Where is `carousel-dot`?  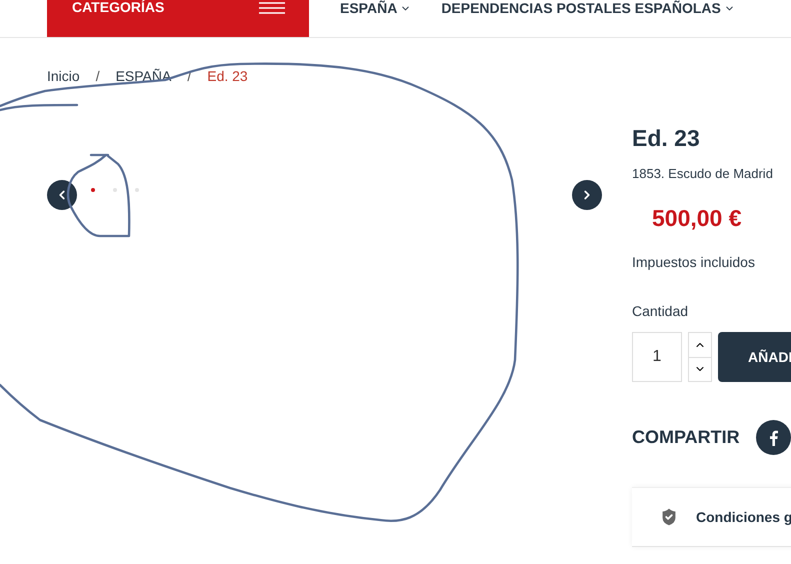 carousel-dot is located at coordinates (93, 190).